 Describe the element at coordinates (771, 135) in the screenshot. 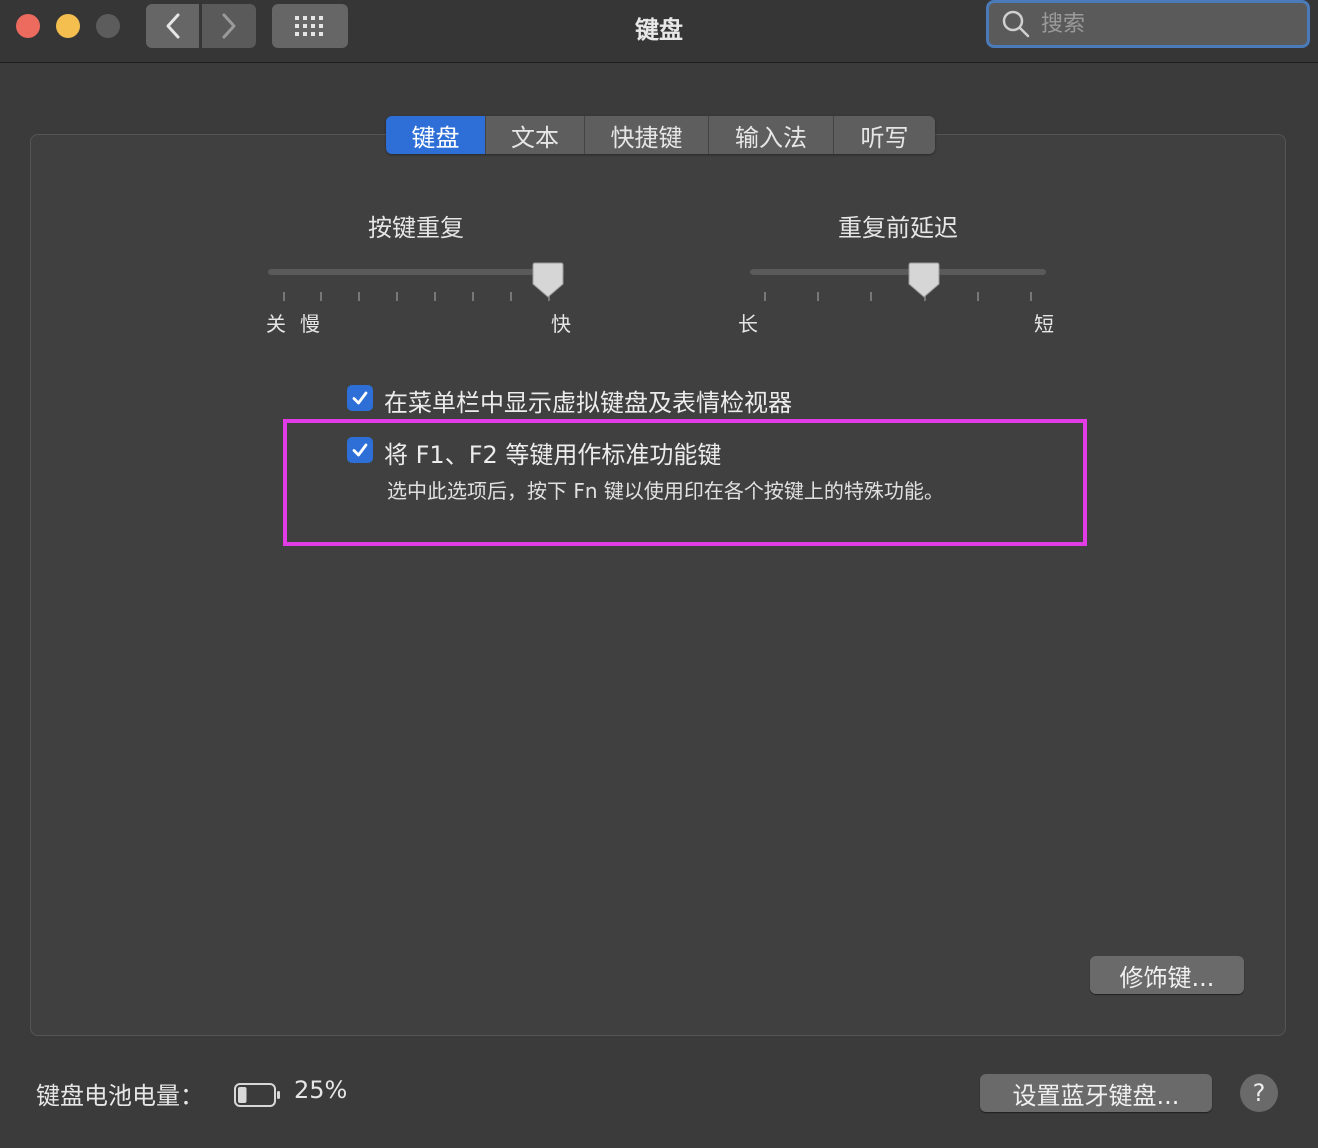

I see `tab-input-sources: 输入法` at that location.